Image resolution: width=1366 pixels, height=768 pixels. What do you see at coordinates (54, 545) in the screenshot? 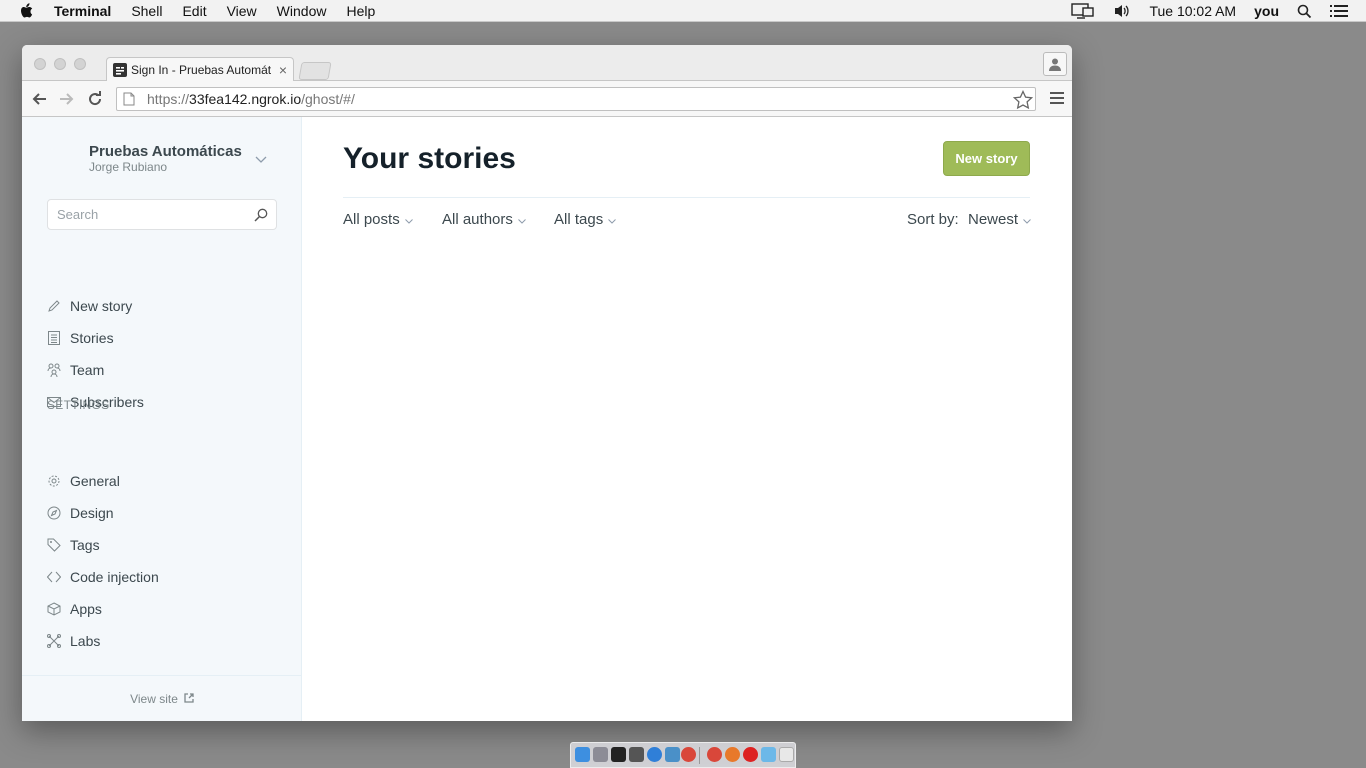
I see `tag-icon` at bounding box center [54, 545].